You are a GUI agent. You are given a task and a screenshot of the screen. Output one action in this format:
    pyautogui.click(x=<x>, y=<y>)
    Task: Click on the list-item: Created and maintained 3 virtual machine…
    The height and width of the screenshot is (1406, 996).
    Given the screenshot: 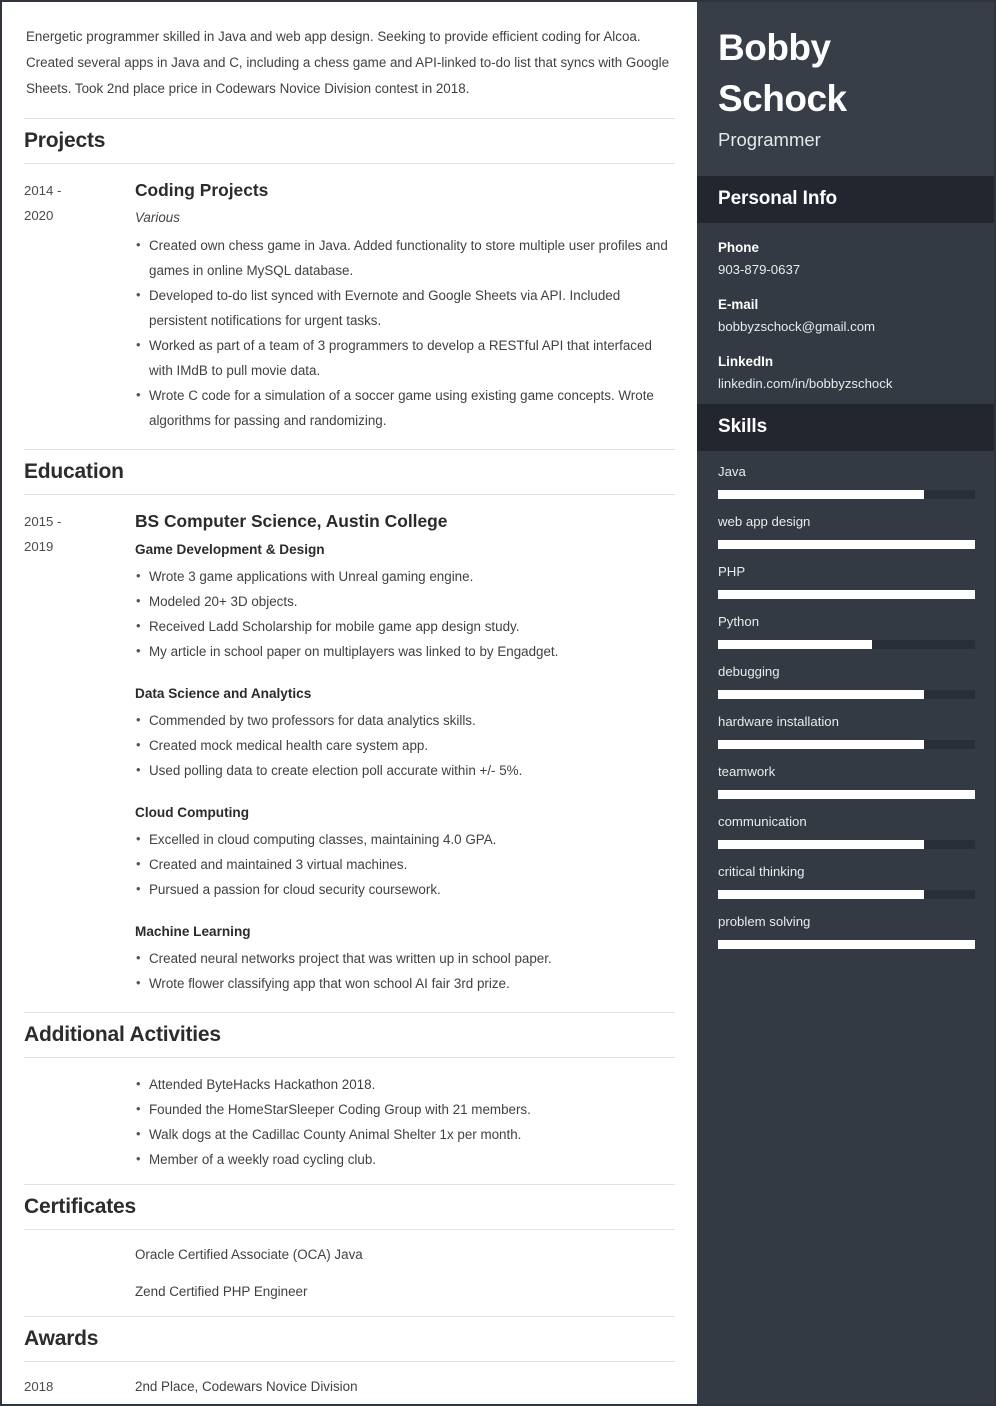 What is the action you would take?
    pyautogui.click(x=403, y=864)
    